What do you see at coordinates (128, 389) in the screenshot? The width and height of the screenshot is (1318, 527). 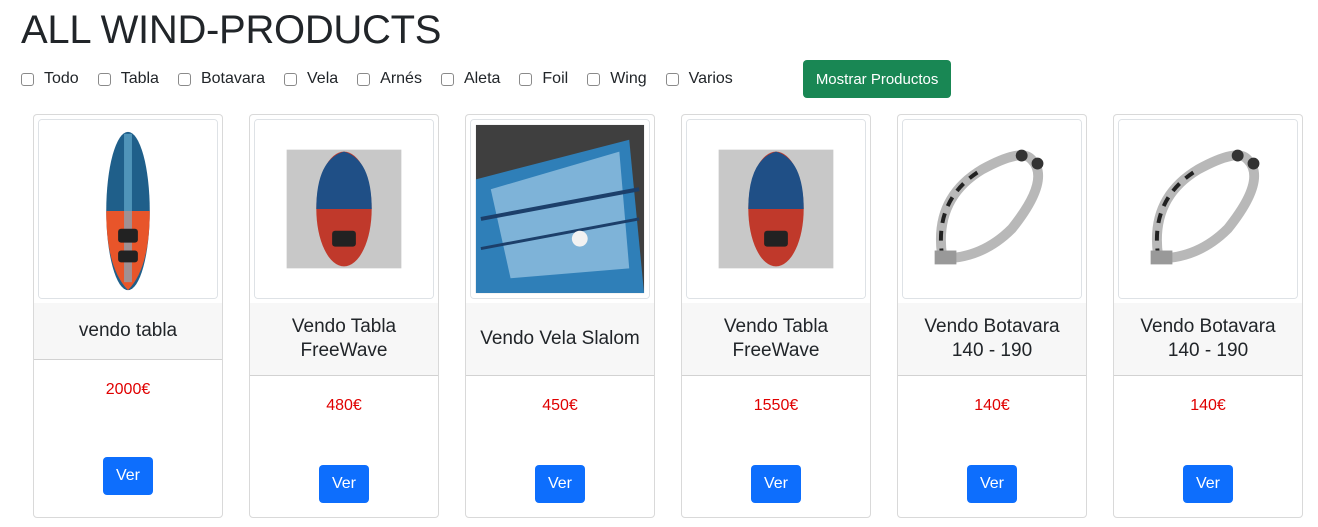 I see `product-price: 2000€` at bounding box center [128, 389].